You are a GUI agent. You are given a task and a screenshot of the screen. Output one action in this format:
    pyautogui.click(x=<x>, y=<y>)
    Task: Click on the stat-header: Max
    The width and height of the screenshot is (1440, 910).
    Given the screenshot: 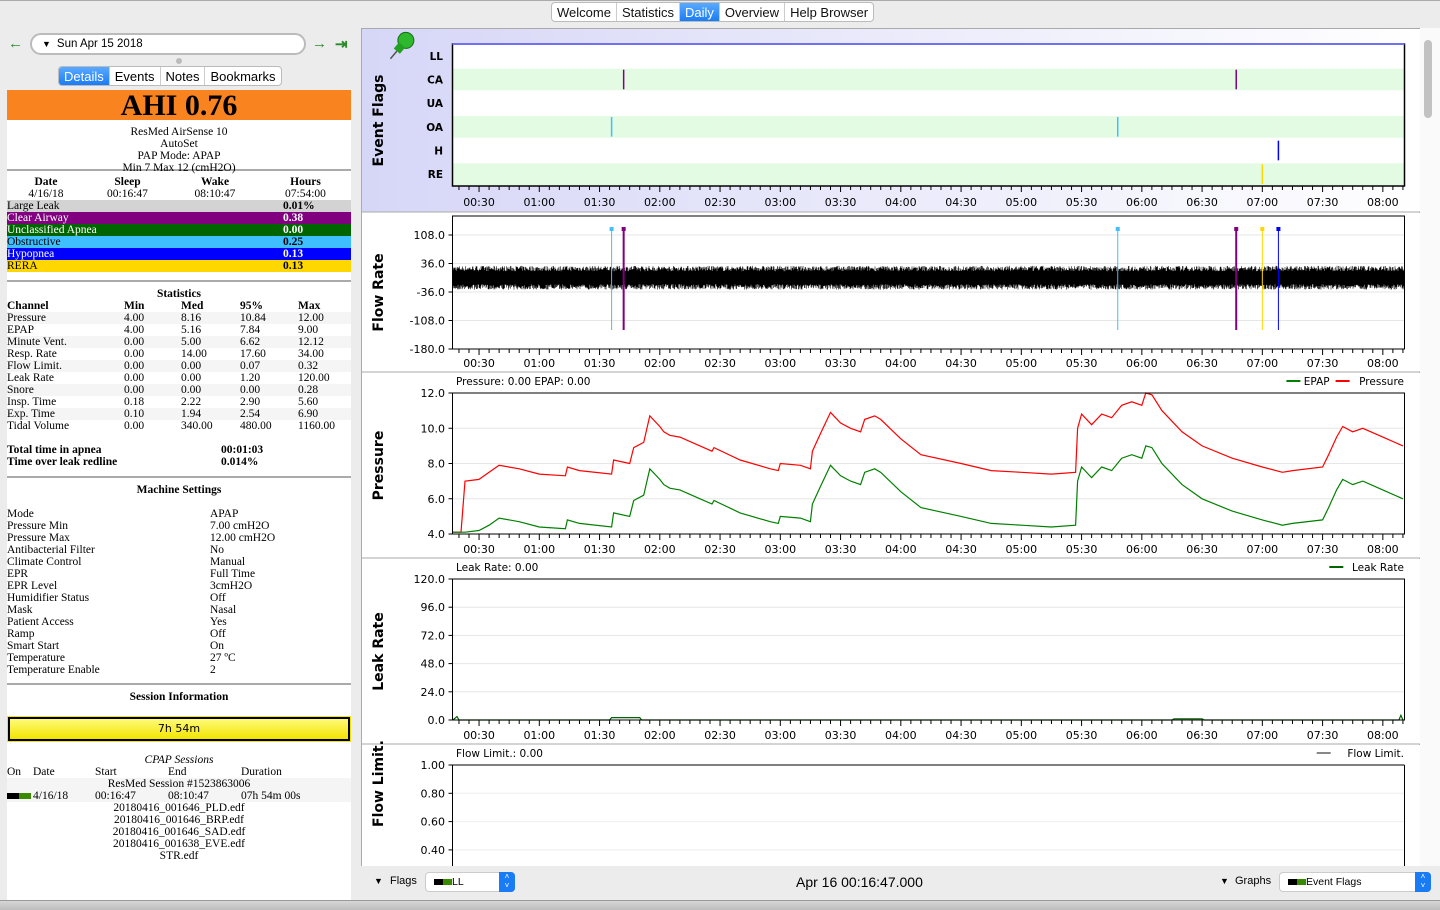 What is the action you would take?
    pyautogui.click(x=309, y=306)
    